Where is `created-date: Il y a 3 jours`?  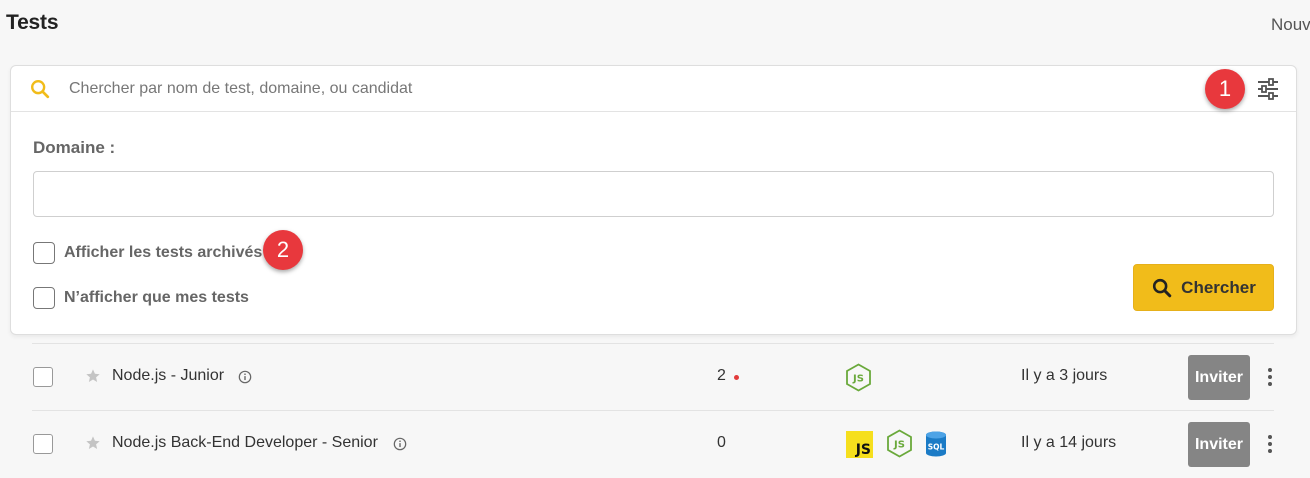 created-date: Il y a 3 jours is located at coordinates (1064, 375).